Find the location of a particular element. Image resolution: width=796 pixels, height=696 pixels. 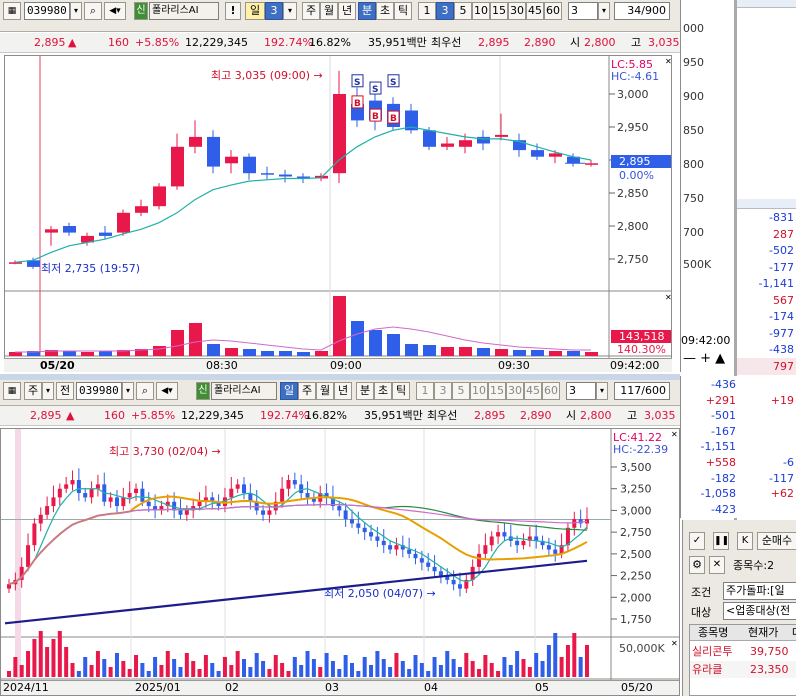

check-icon: ✓ is located at coordinates (697, 541).